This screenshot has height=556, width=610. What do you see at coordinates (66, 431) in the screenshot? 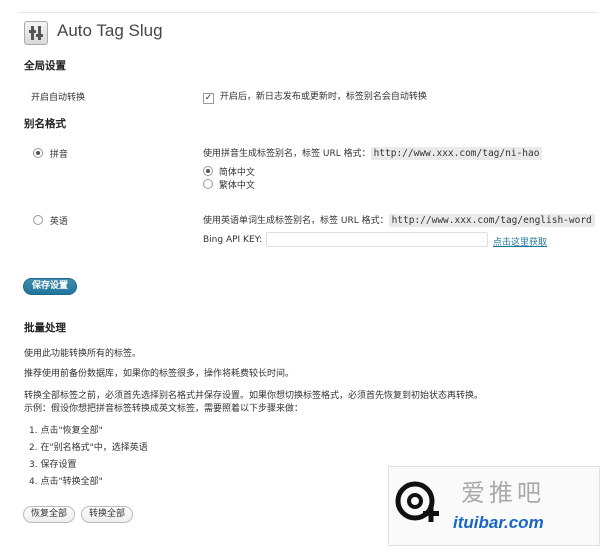
I see `step-list-item: 1. 点击"恢复全部"` at bounding box center [66, 431].